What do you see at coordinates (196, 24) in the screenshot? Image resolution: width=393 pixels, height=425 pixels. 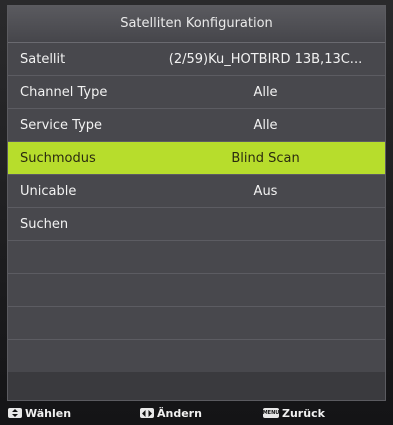 I see `page-title: Satelliten Konfiguration` at bounding box center [196, 24].